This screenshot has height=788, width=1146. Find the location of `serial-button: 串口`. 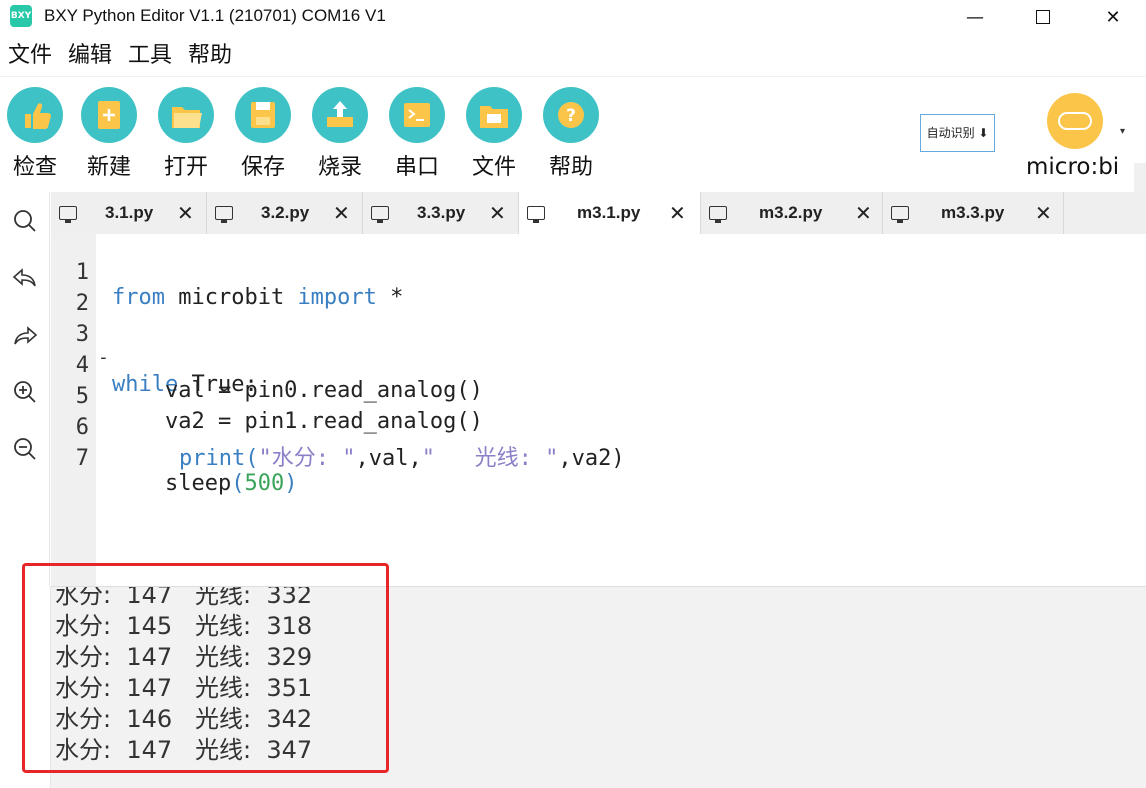

serial-button: 串口 is located at coordinates (417, 134).